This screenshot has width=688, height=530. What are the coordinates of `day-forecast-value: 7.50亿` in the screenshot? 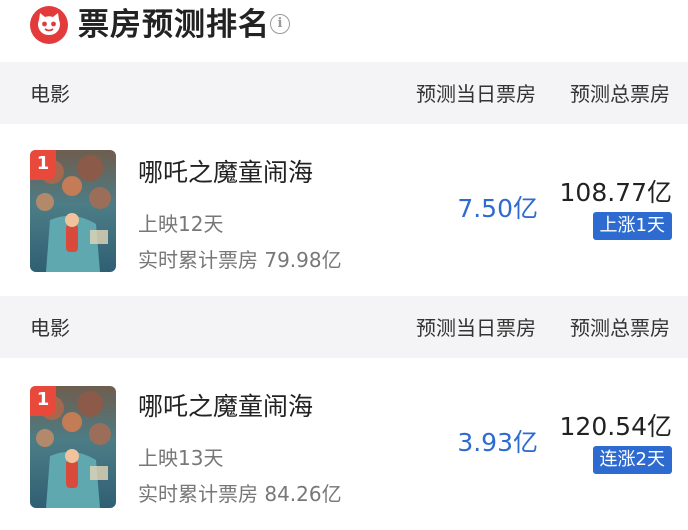 It's located at (497, 208).